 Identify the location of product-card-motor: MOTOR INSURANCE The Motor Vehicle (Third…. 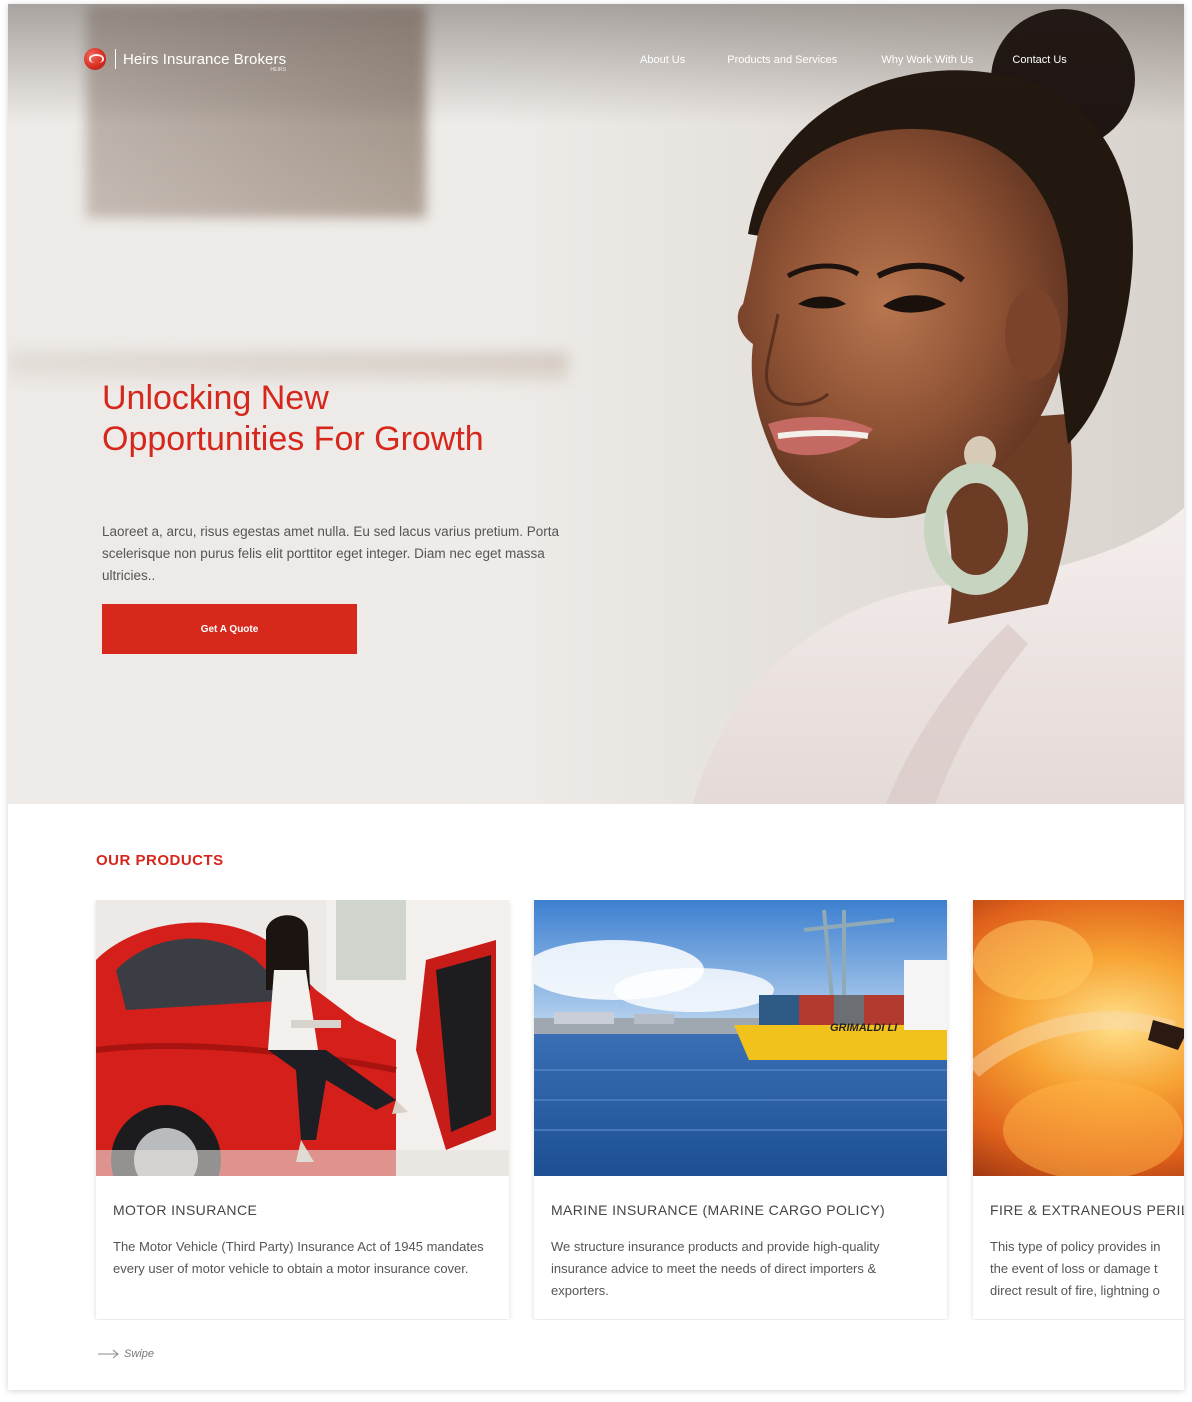
(302, 1109).